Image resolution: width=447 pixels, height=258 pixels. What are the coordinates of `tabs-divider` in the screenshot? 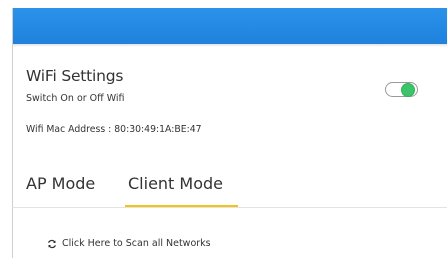 It's located at (229, 207).